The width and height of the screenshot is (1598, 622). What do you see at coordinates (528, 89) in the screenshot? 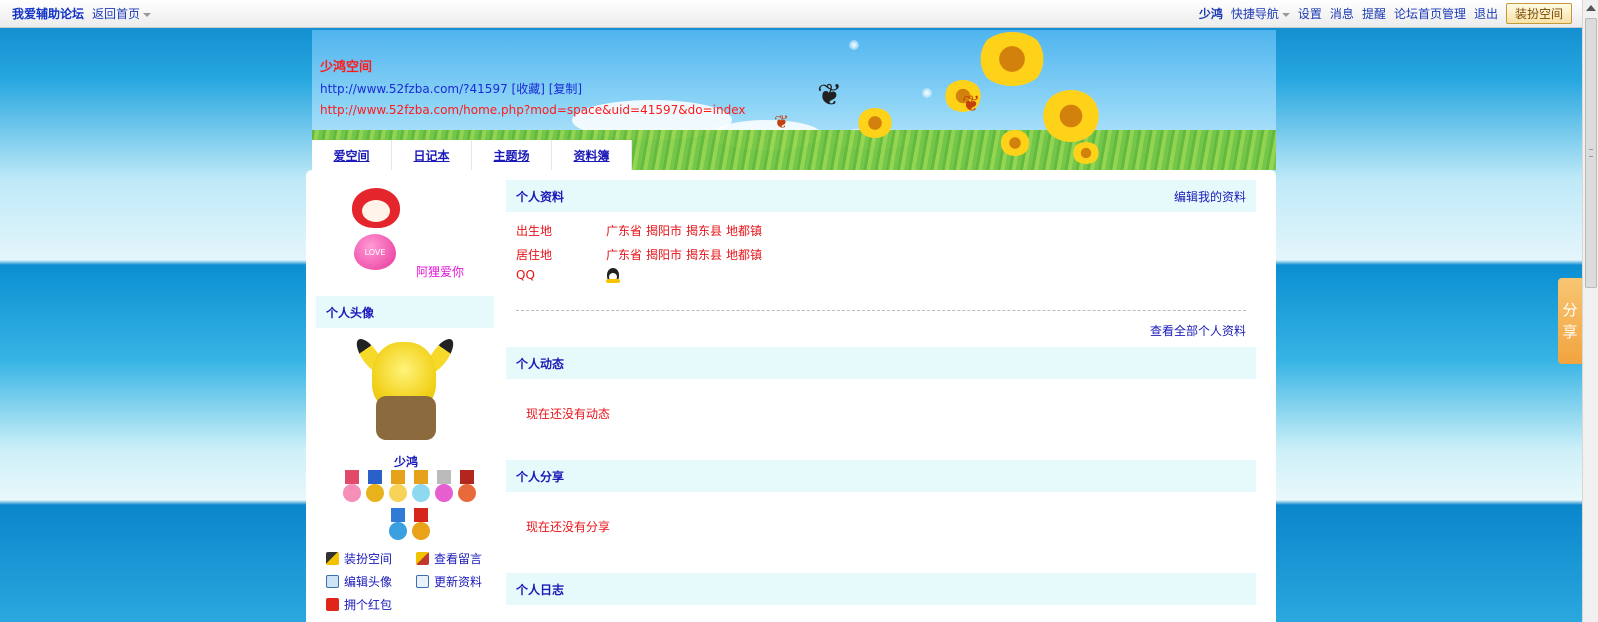
I see `favorite-link: [收藏]` at bounding box center [528, 89].